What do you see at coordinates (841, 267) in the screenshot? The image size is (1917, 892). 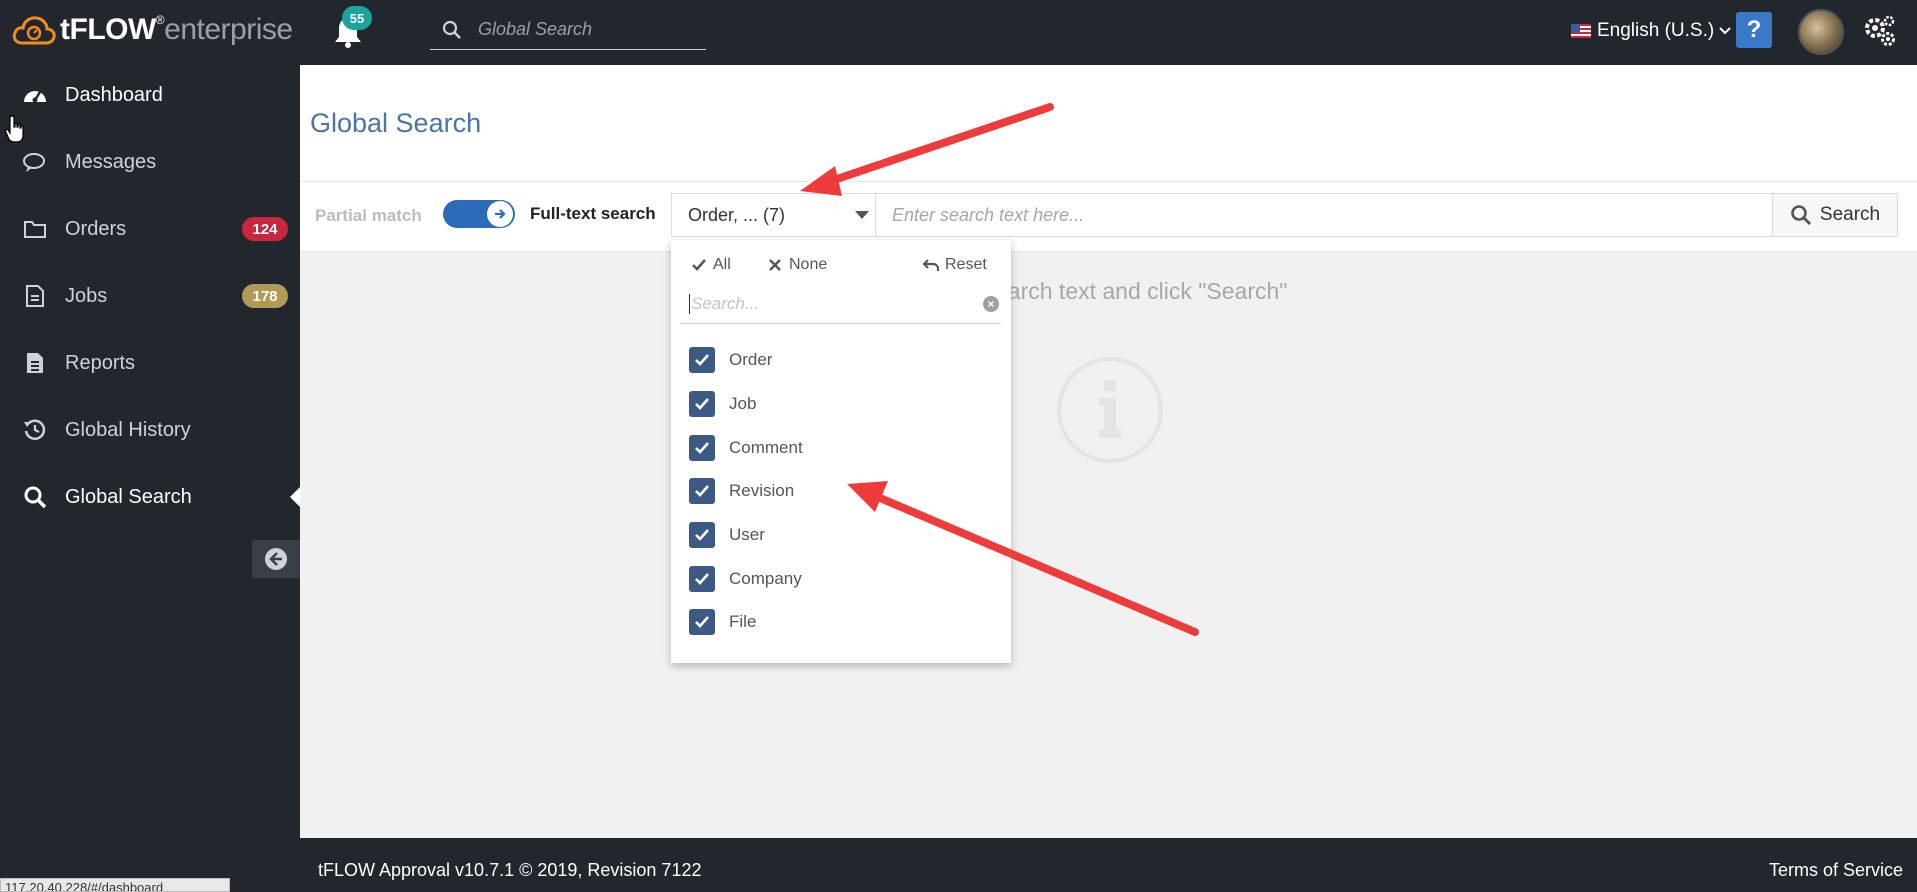 I see `dropdown-actions: All None Reset` at bounding box center [841, 267].